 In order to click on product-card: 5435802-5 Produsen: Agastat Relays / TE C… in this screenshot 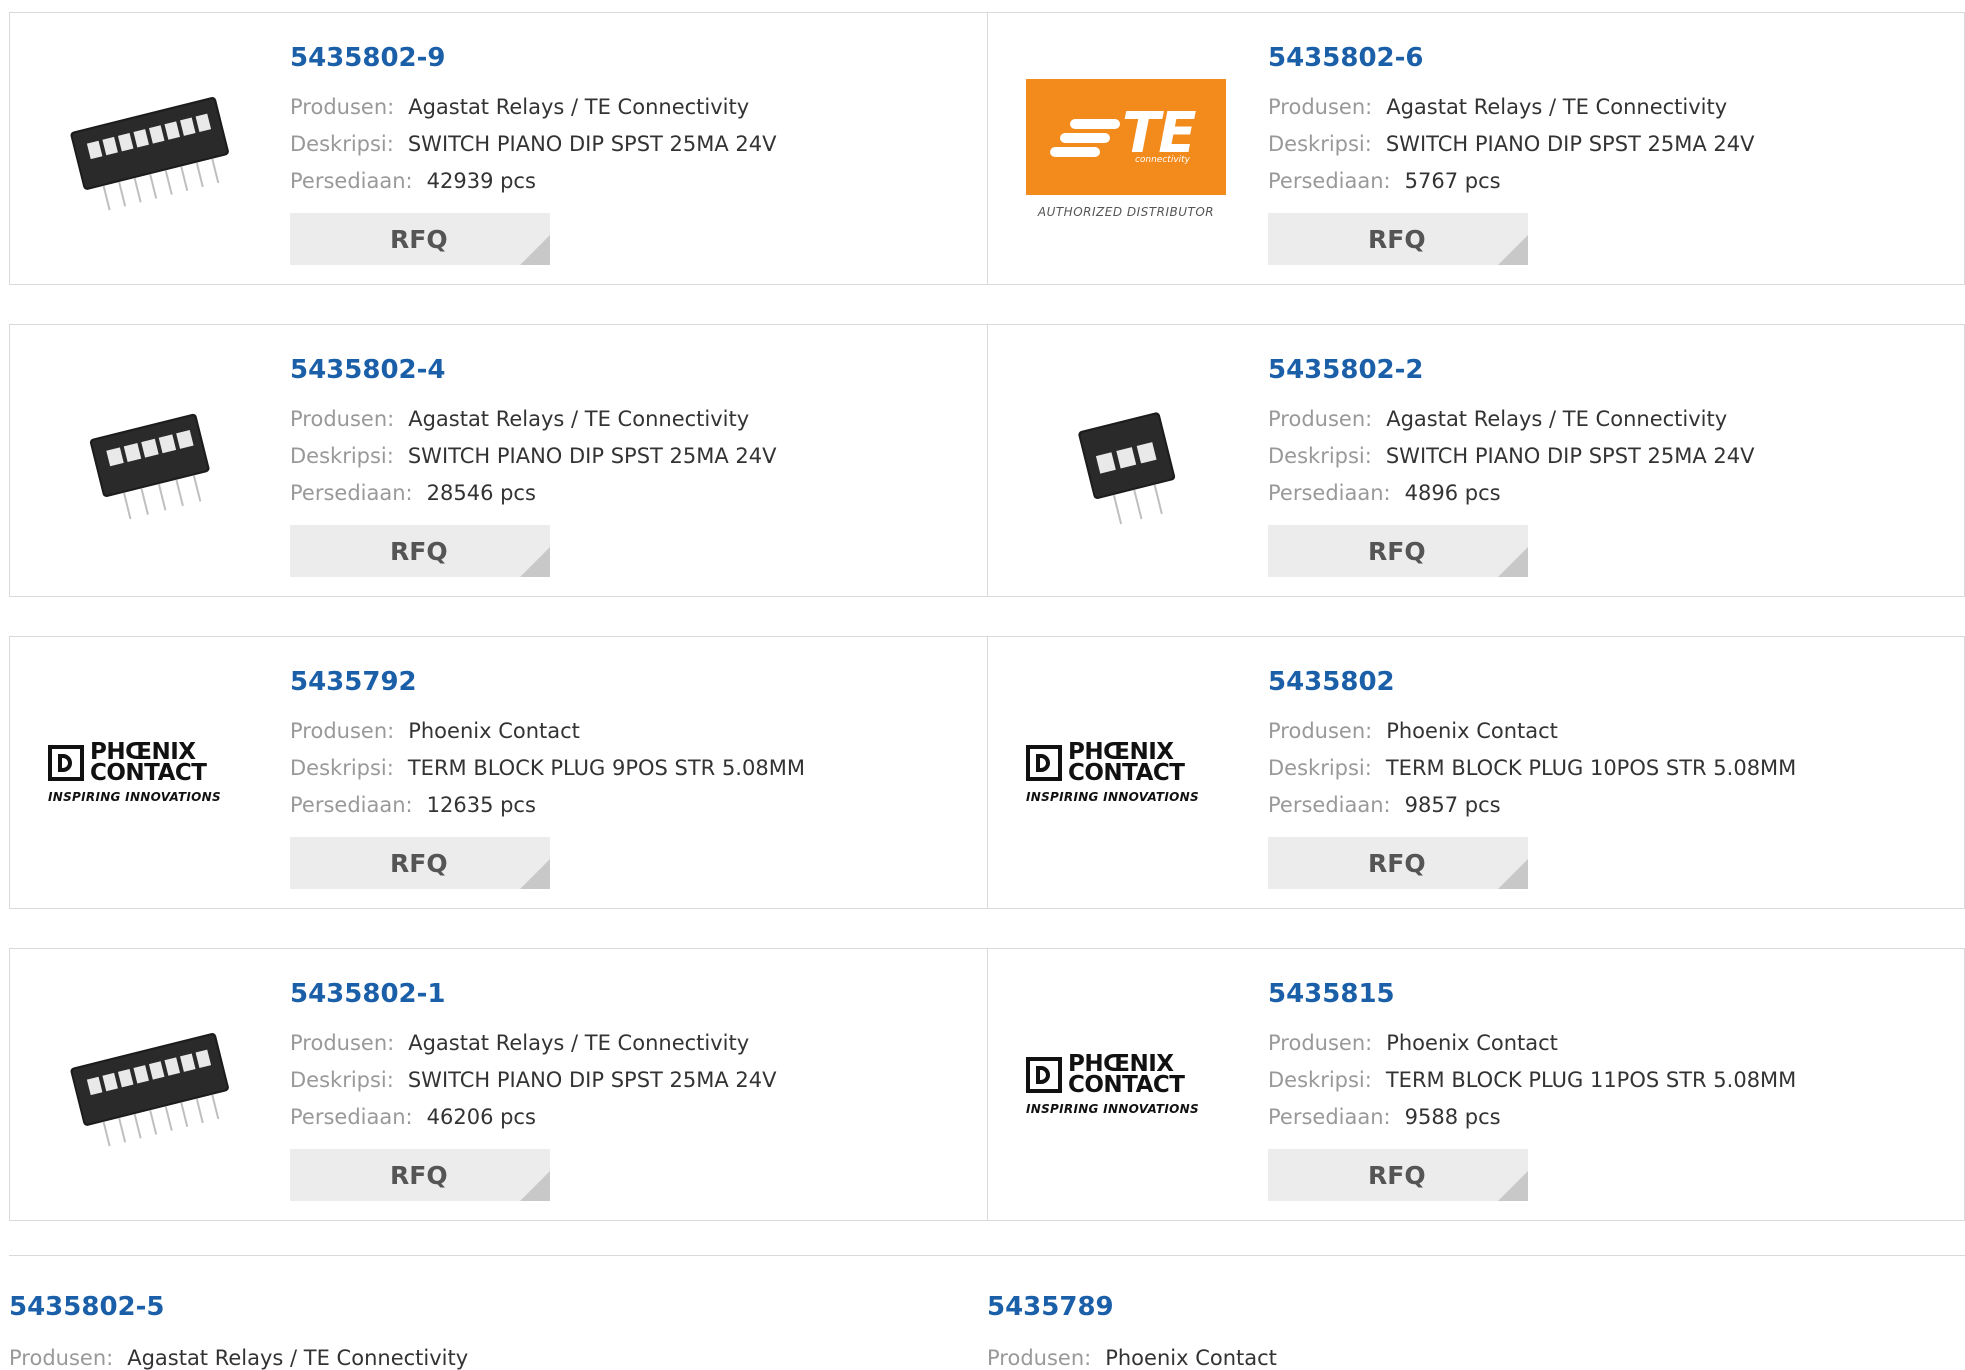, I will do `click(498, 1313)`.